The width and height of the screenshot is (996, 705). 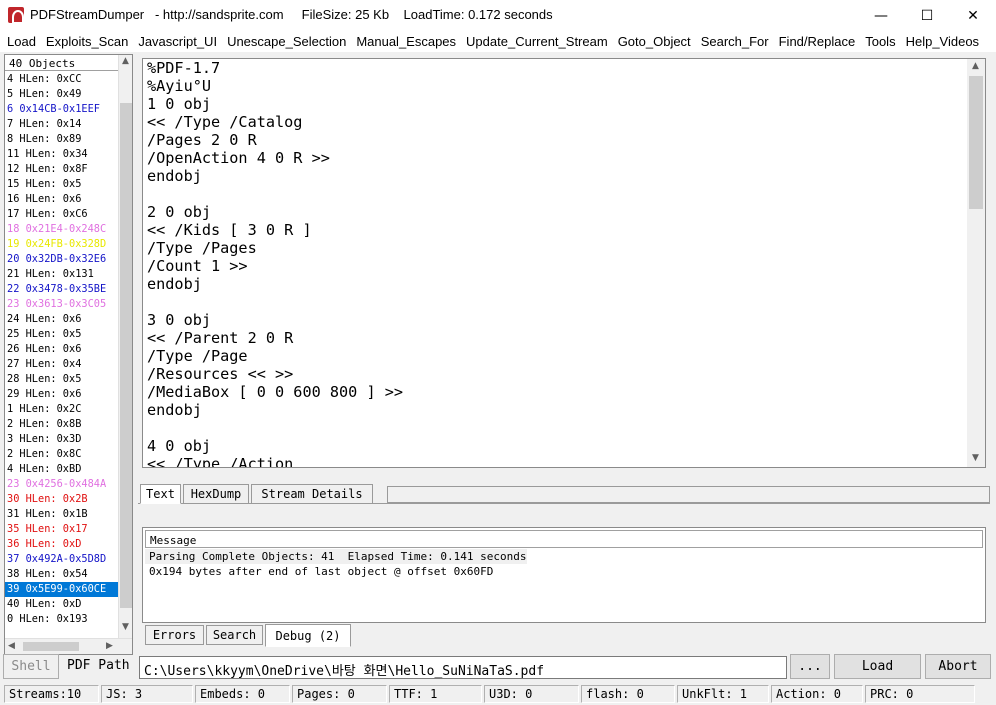 I want to click on menu-load: Load, so click(x=21, y=41).